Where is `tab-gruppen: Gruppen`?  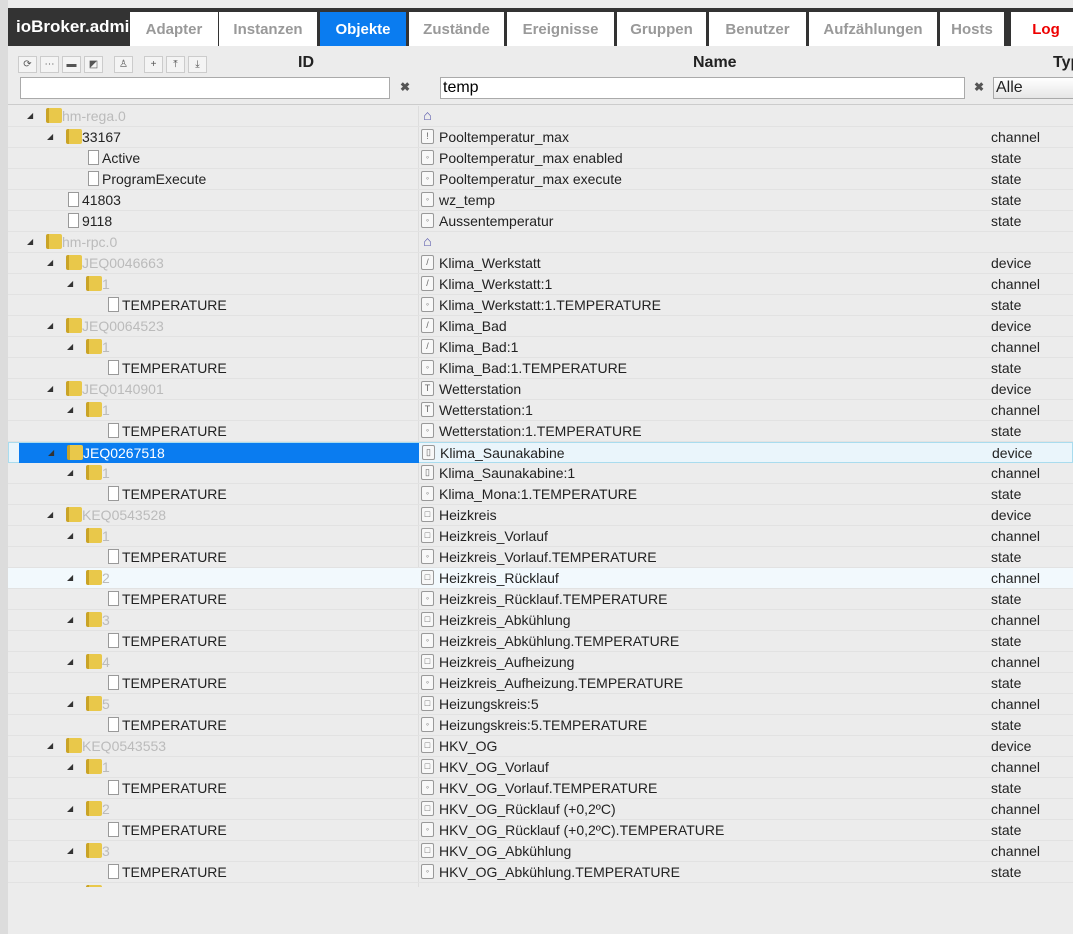
tab-gruppen: Gruppen is located at coordinates (661, 29).